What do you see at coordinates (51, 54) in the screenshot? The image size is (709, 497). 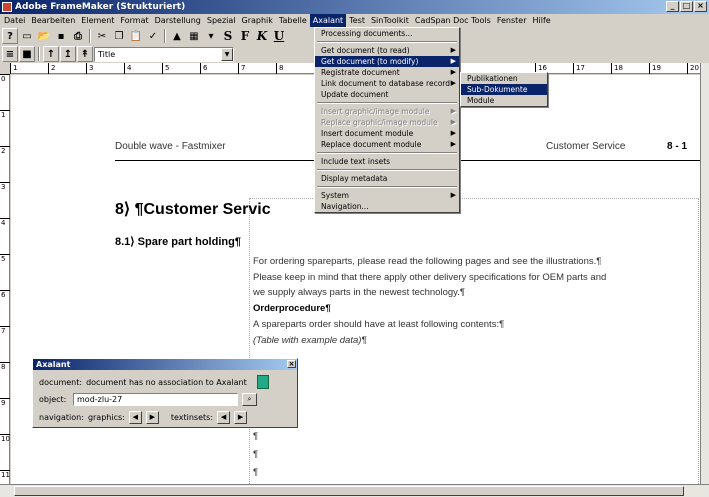 I see `tab-stop-left-icon: ↑` at bounding box center [51, 54].